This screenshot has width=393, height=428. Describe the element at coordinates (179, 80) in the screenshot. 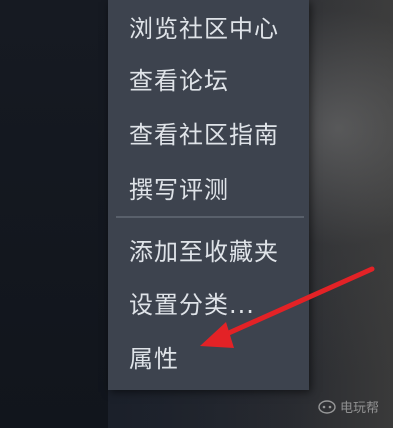

I see `menu-item-label: 查看论坛` at that location.